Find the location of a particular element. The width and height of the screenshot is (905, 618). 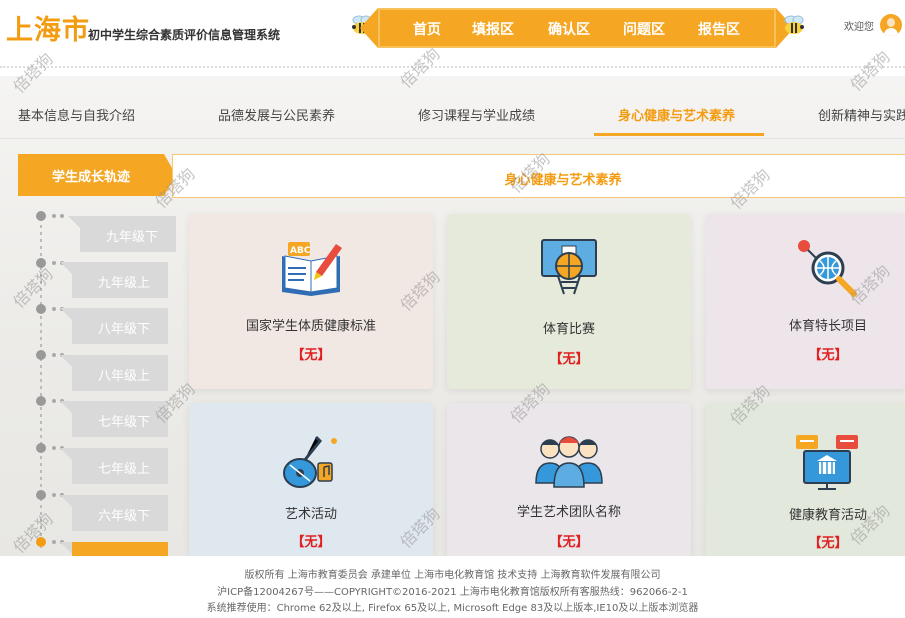

grade-7-2: 七年级下 is located at coordinates (114, 419).